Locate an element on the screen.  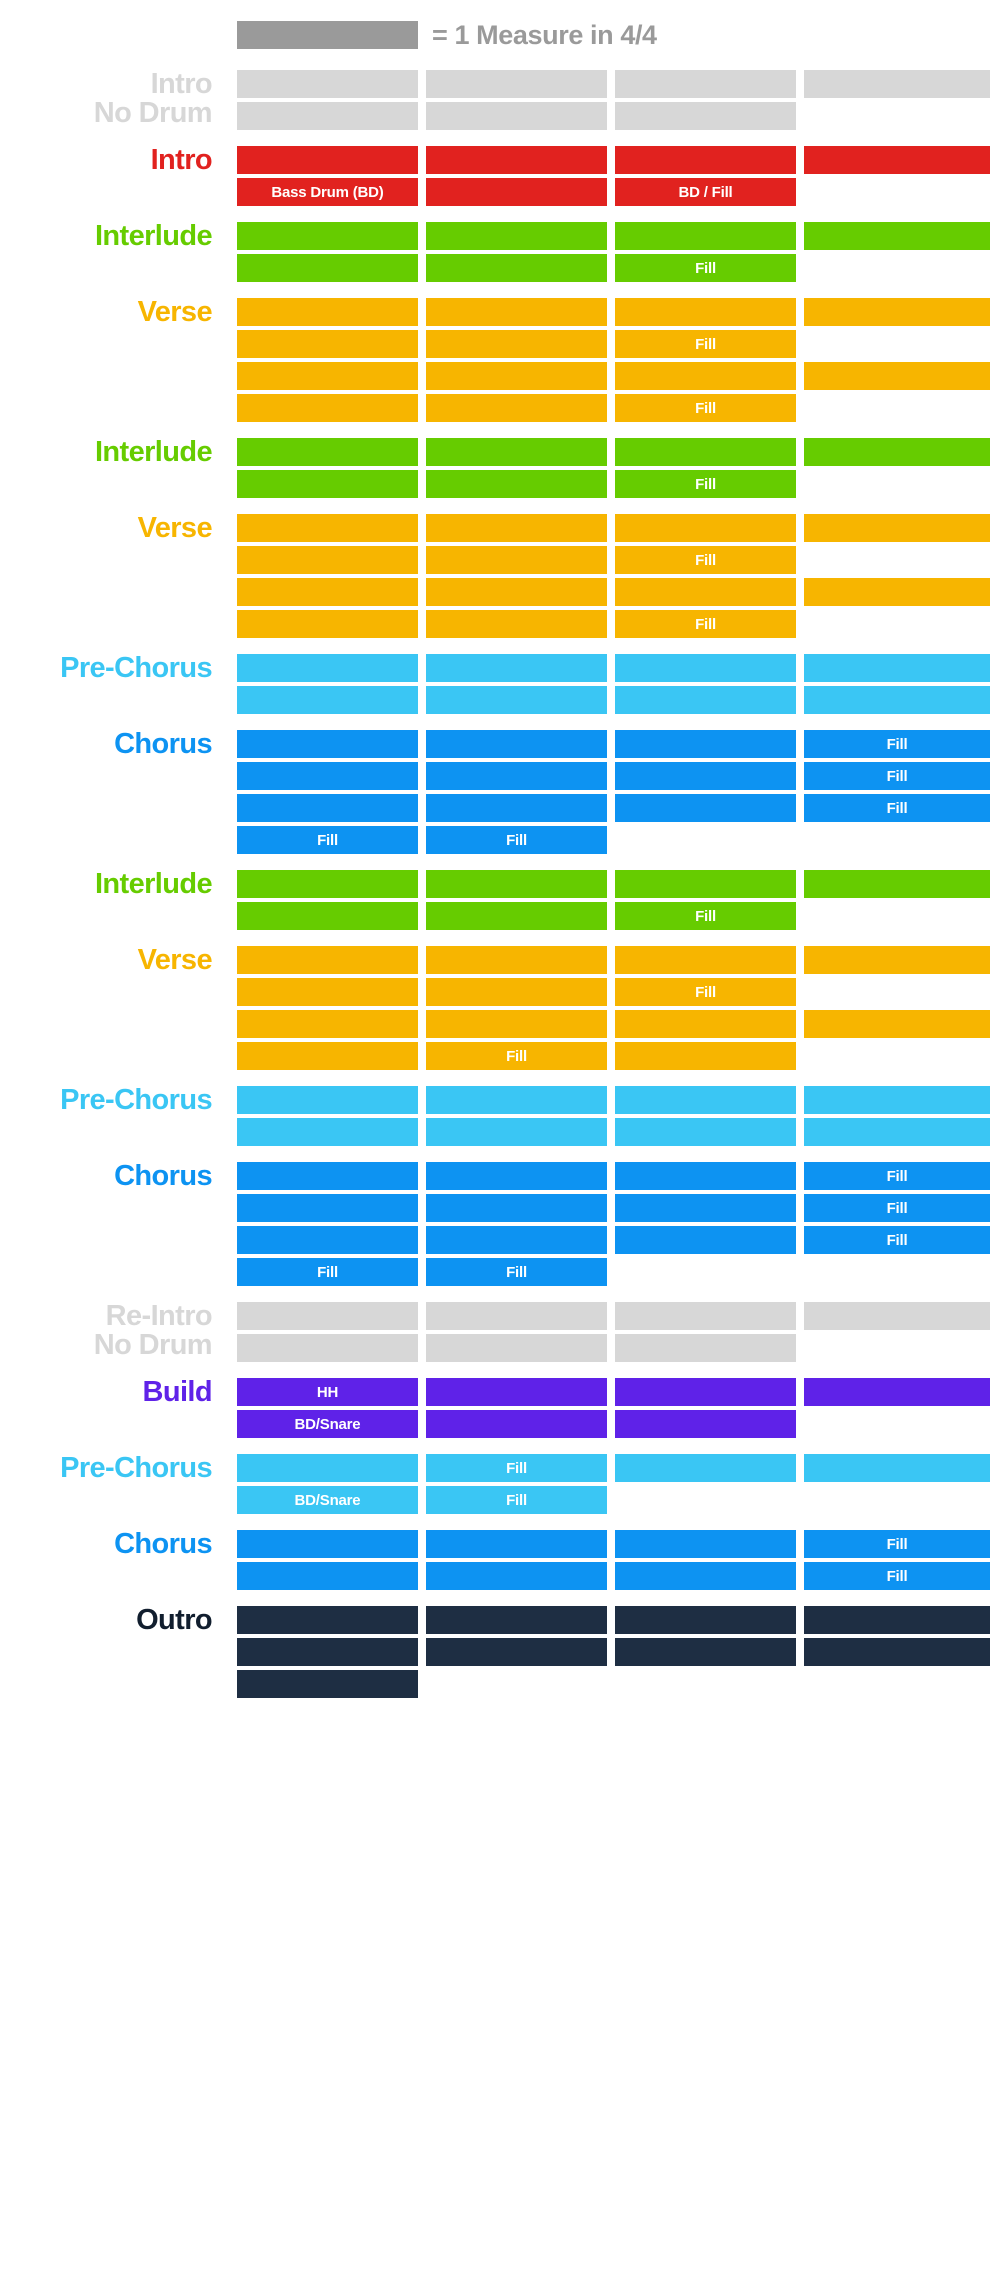
measure-cell-labeled: HH is located at coordinates (327, 1392).